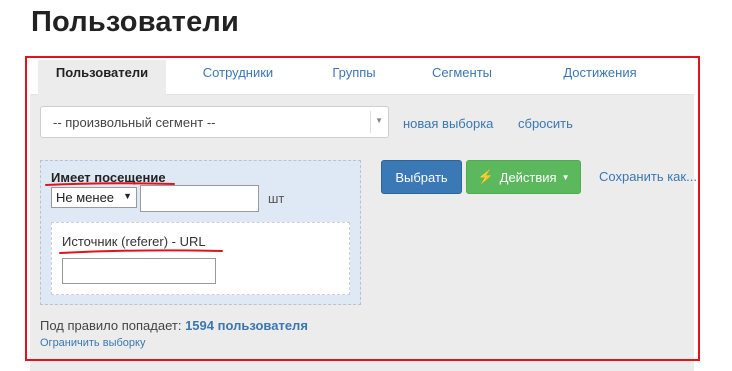  I want to click on segment-select-value: -- произвольный сегмент --, so click(134, 122).